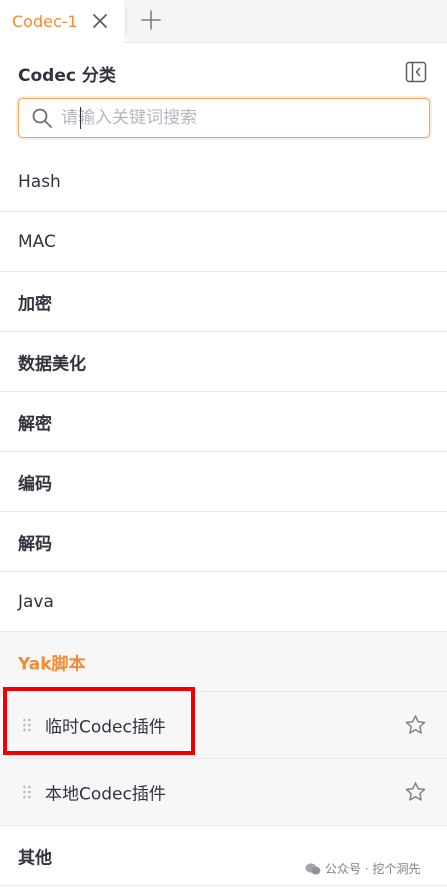  I want to click on tab-bar: Codec-1, so click(223, 21).